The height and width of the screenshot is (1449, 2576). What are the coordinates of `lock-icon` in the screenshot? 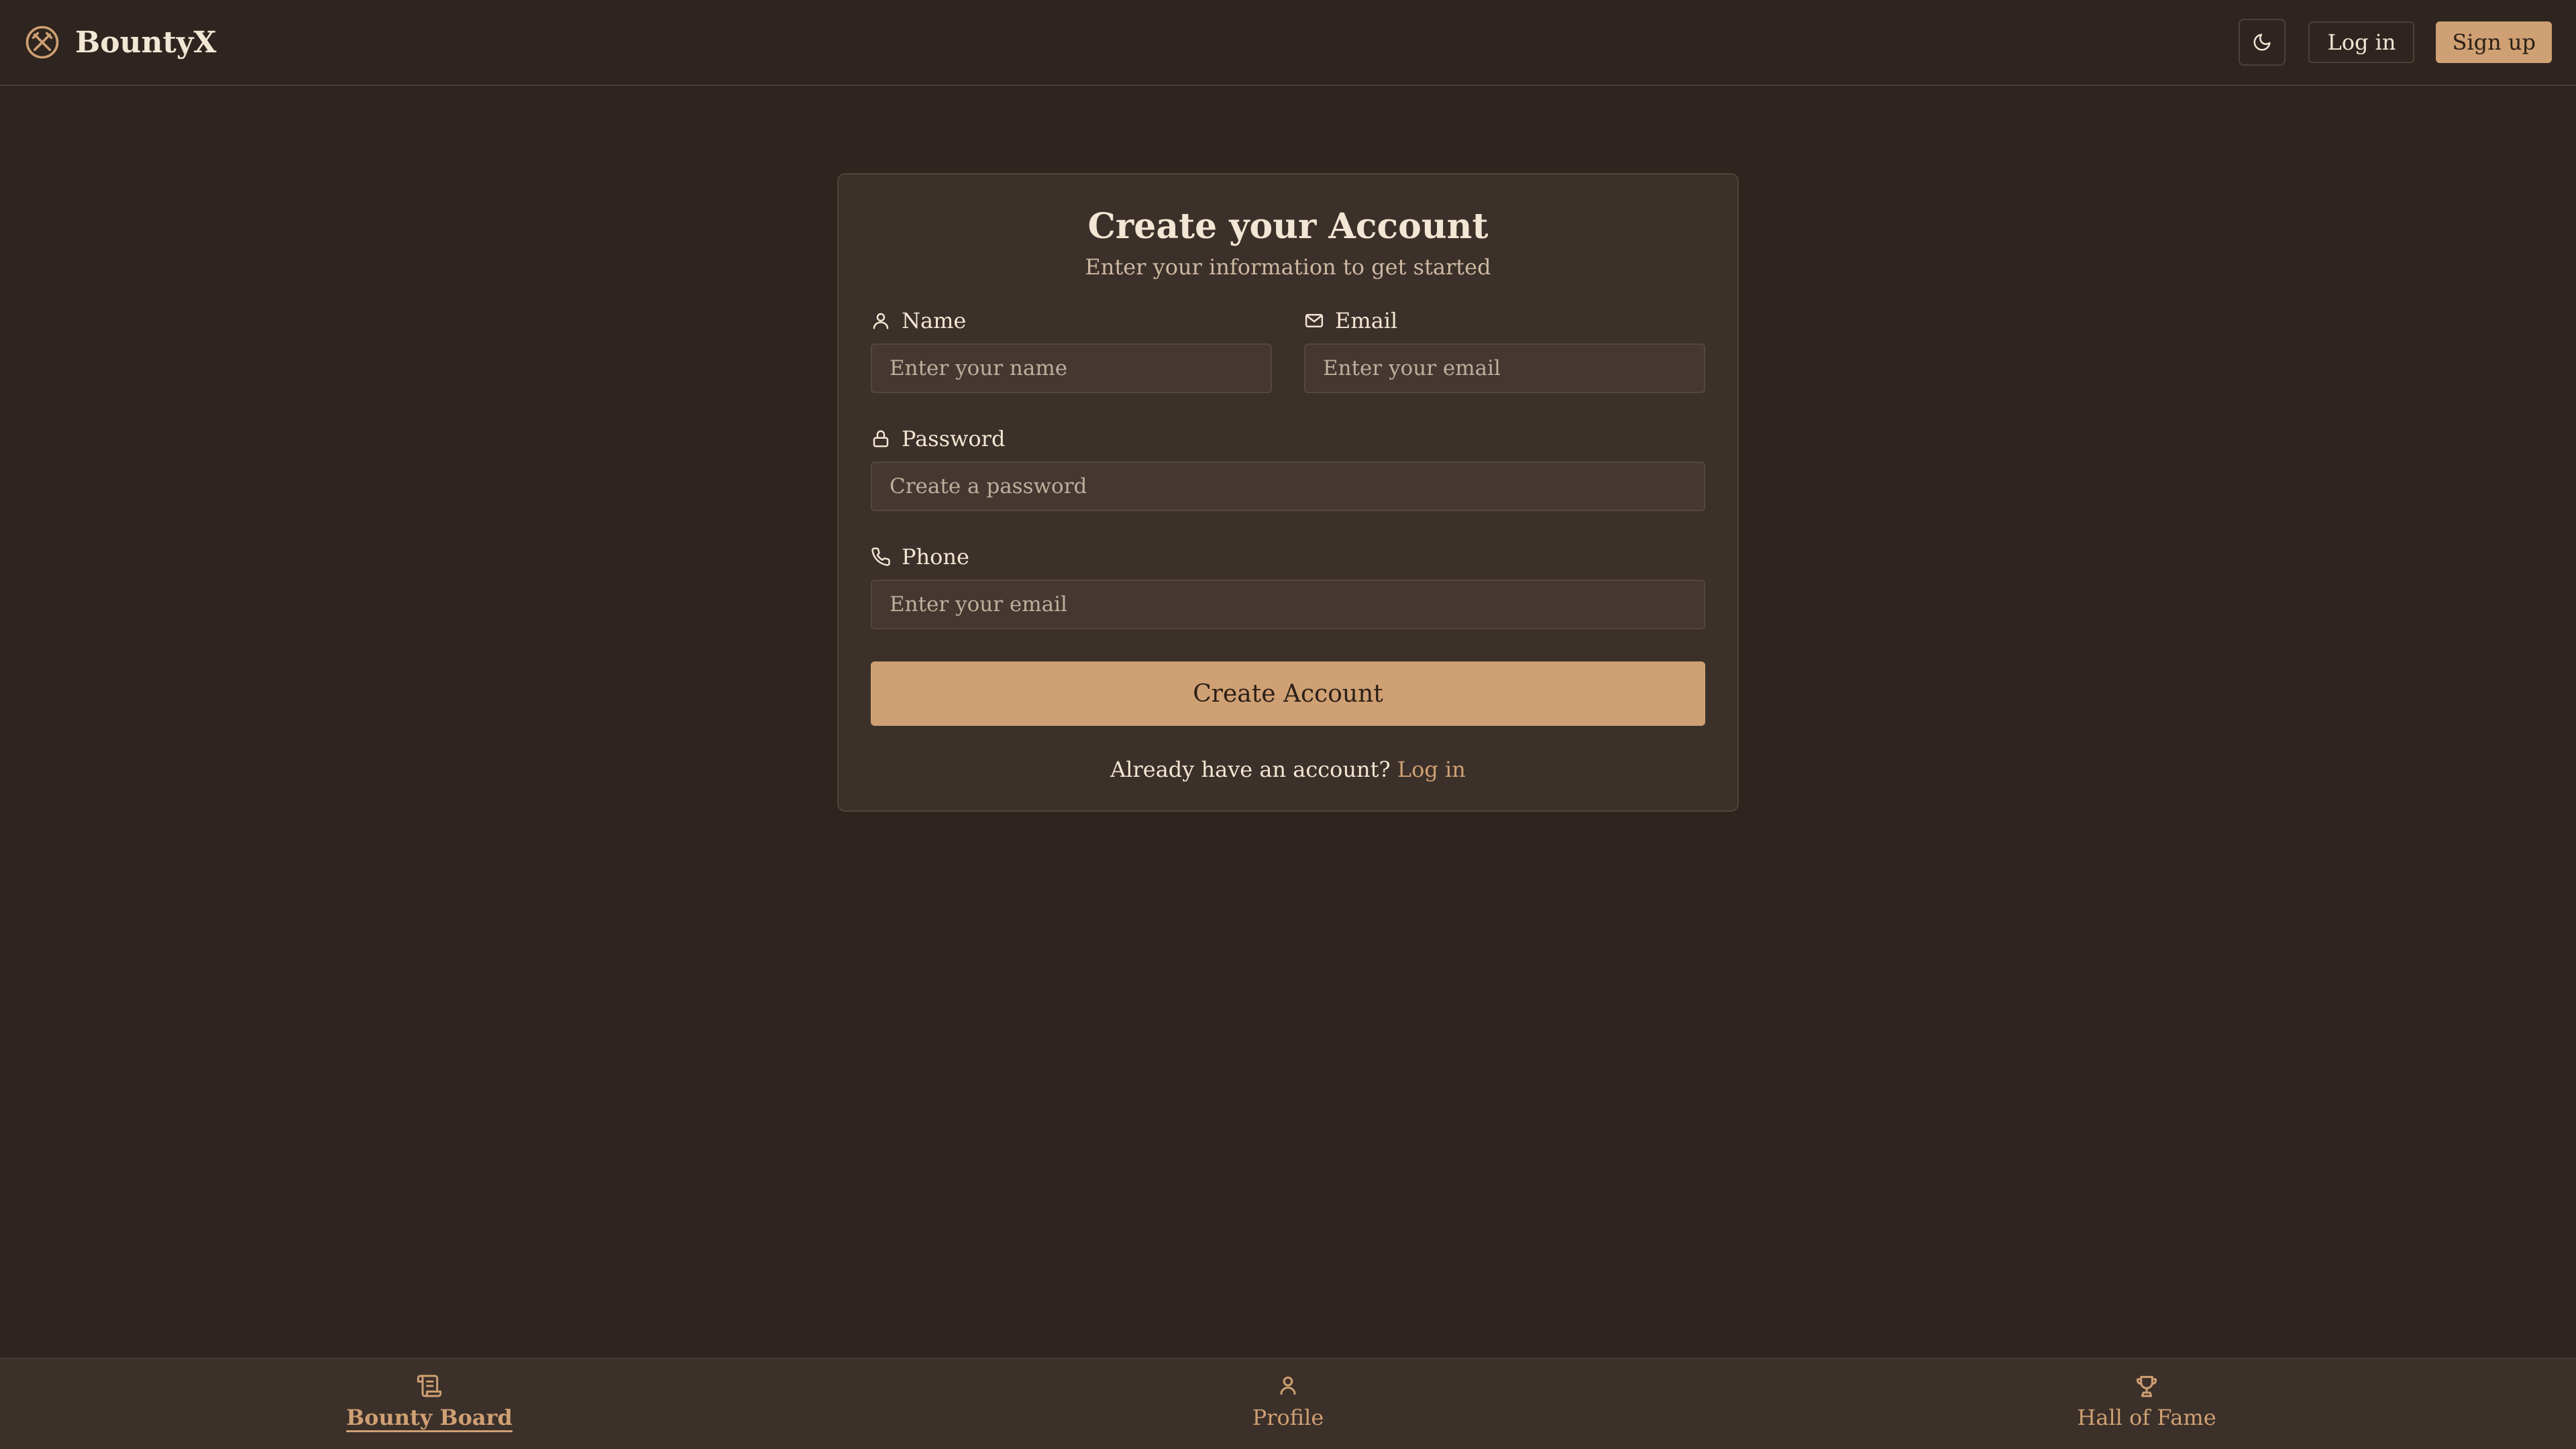 It's located at (881, 438).